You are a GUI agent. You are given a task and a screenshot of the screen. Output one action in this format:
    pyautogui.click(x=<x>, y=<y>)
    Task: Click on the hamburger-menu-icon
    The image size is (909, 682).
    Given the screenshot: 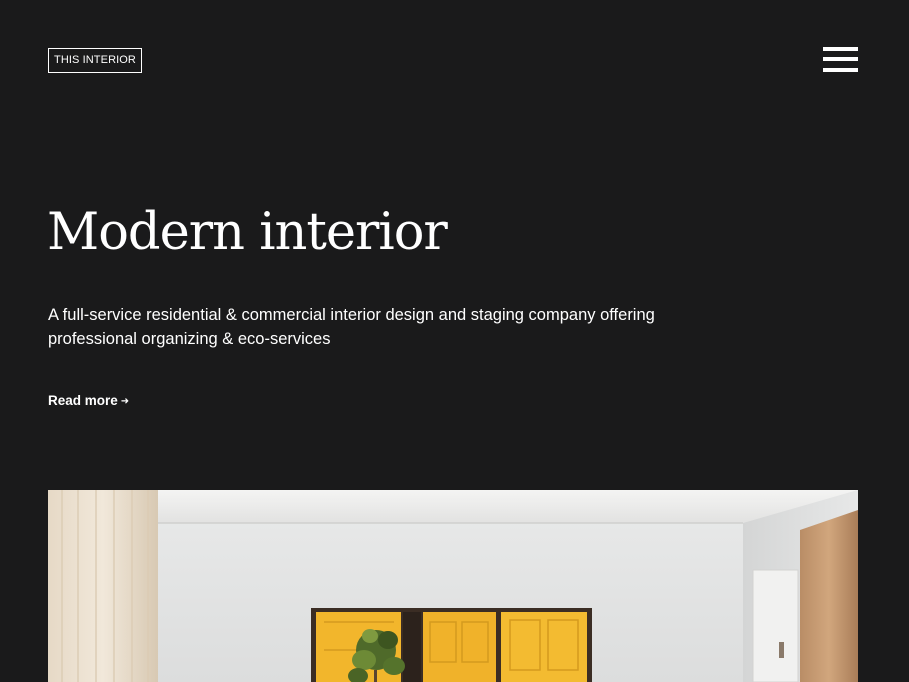 What is the action you would take?
    pyautogui.click(x=840, y=60)
    